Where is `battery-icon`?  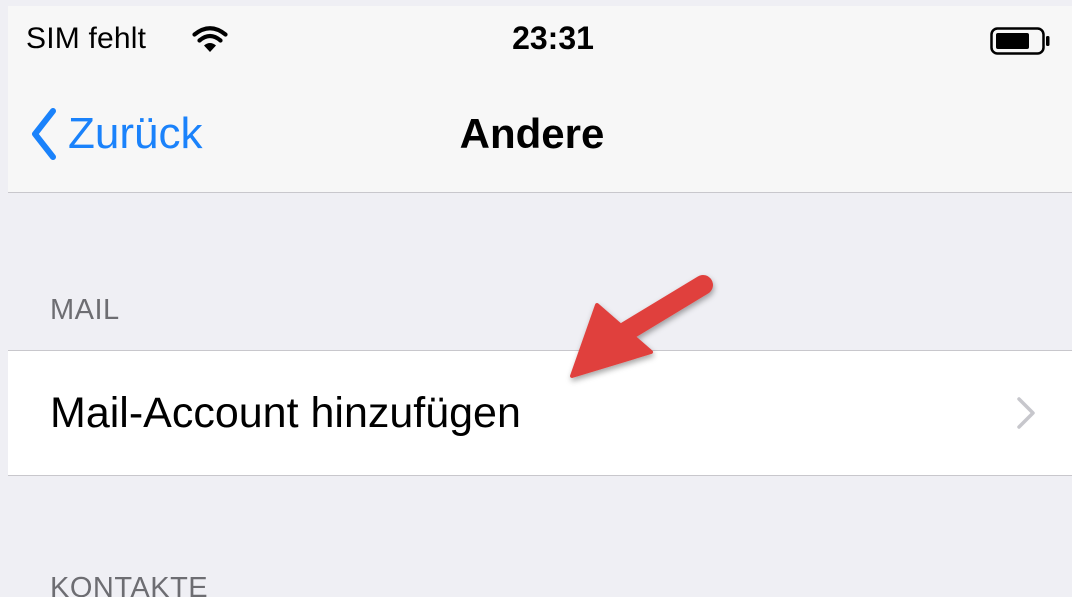 battery-icon is located at coordinates (1020, 41).